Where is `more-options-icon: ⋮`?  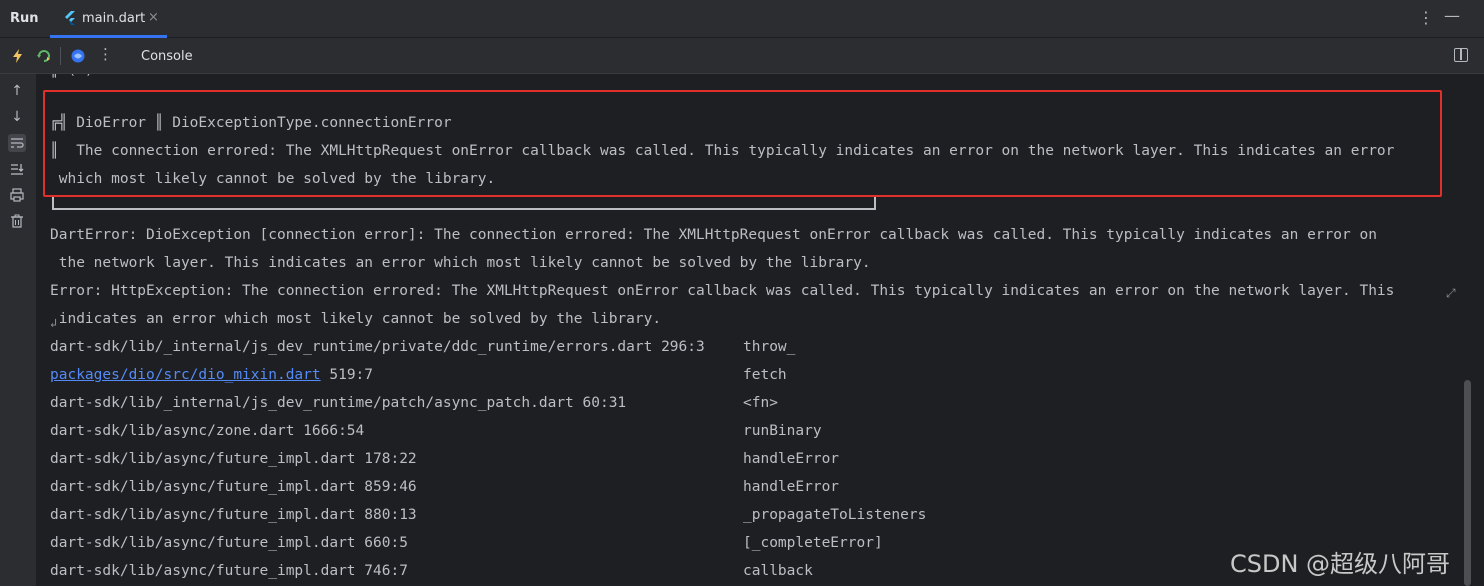 more-options-icon: ⋮ is located at coordinates (1426, 17).